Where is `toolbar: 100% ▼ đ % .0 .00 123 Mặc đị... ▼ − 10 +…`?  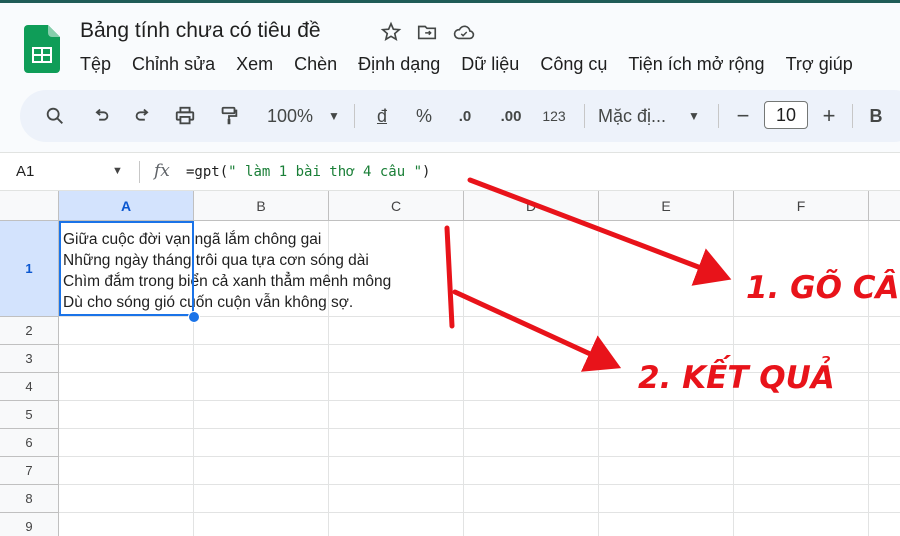
toolbar: 100% ▼ đ % .0 .00 123 Mặc đị... ▼ − 10 +… is located at coordinates (460, 116).